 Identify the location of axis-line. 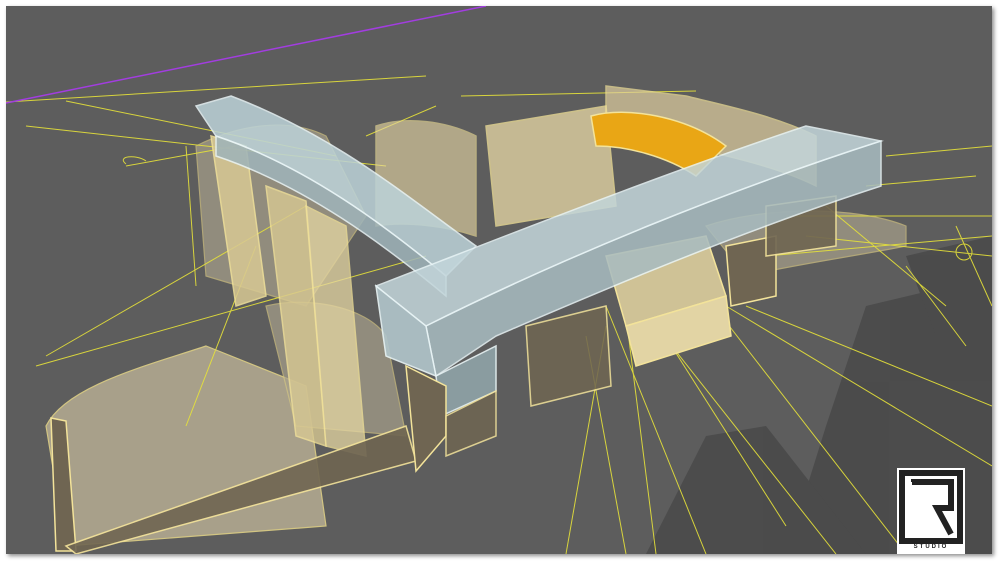
(246, 55).